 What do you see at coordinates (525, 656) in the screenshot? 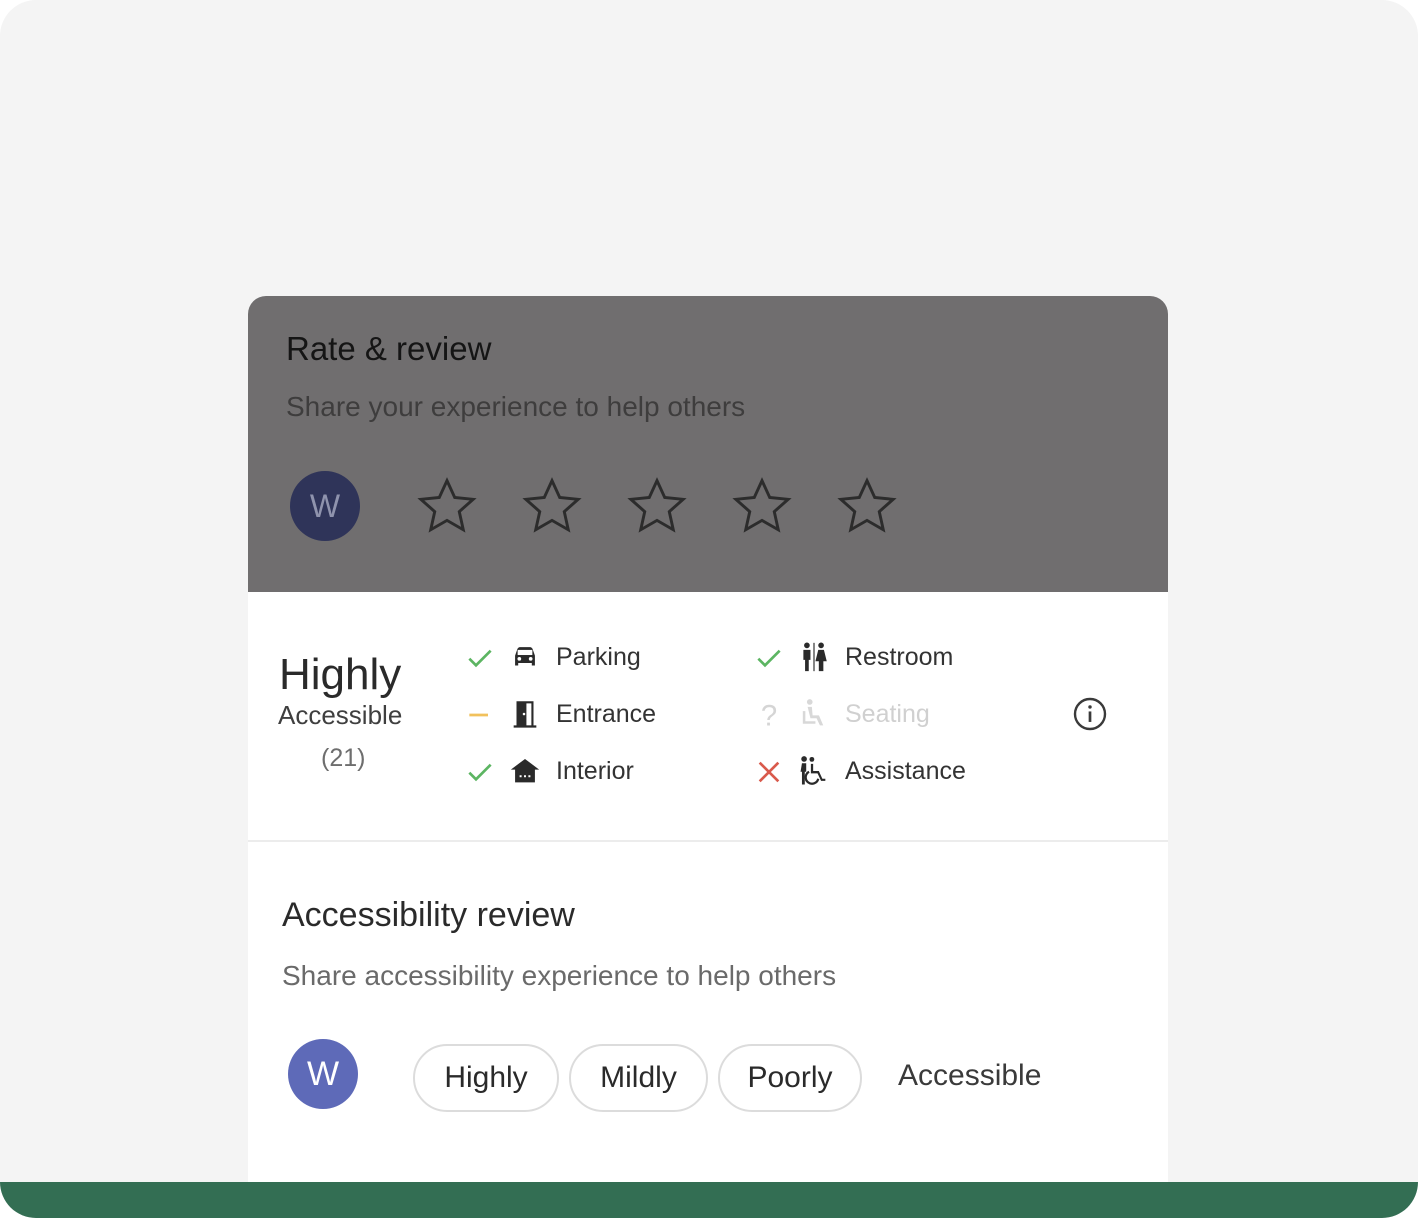
I see `car-icon` at bounding box center [525, 656].